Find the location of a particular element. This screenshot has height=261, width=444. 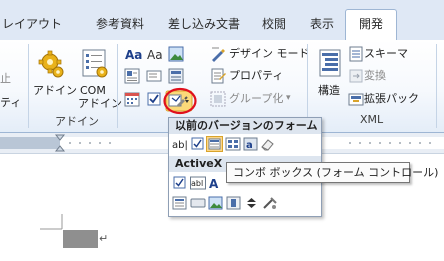

addin-button: アドイン is located at coordinates (55, 90).